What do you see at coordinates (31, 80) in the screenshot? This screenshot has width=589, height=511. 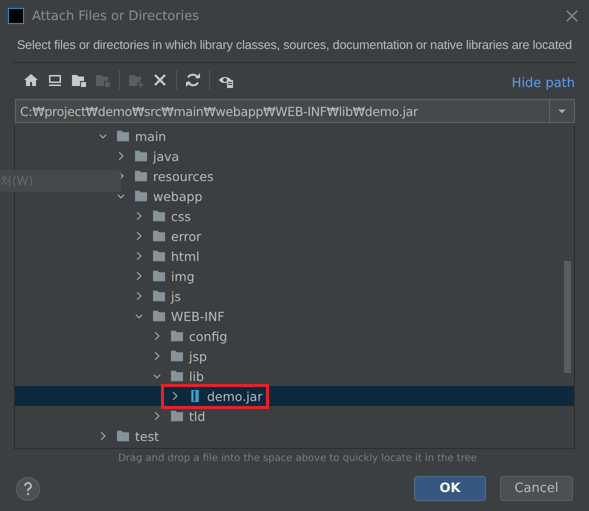 I see `home-icon` at bounding box center [31, 80].